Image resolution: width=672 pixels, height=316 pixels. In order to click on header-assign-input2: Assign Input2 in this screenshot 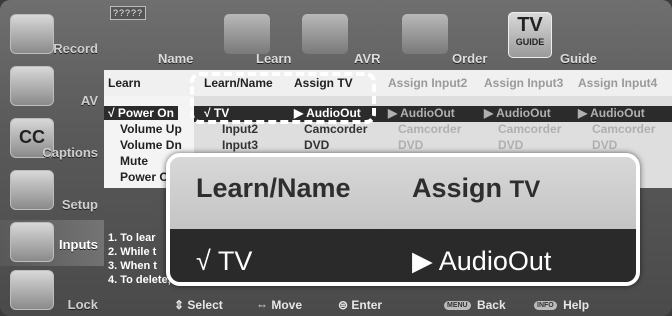, I will do `click(428, 83)`.